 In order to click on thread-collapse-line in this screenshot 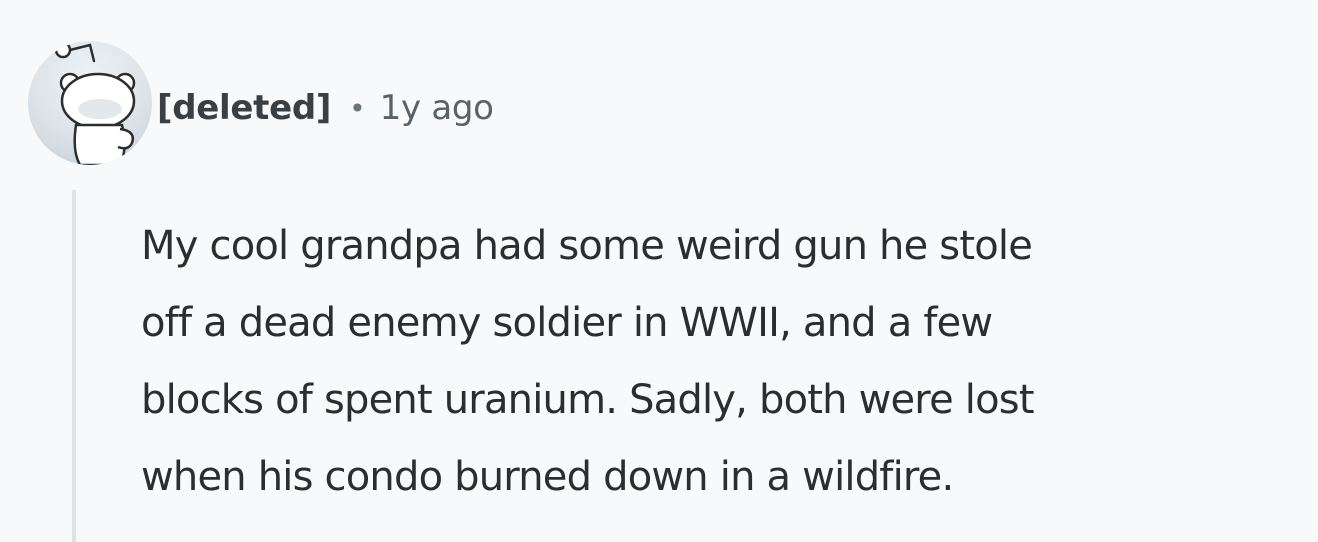, I will do `click(74, 366)`.